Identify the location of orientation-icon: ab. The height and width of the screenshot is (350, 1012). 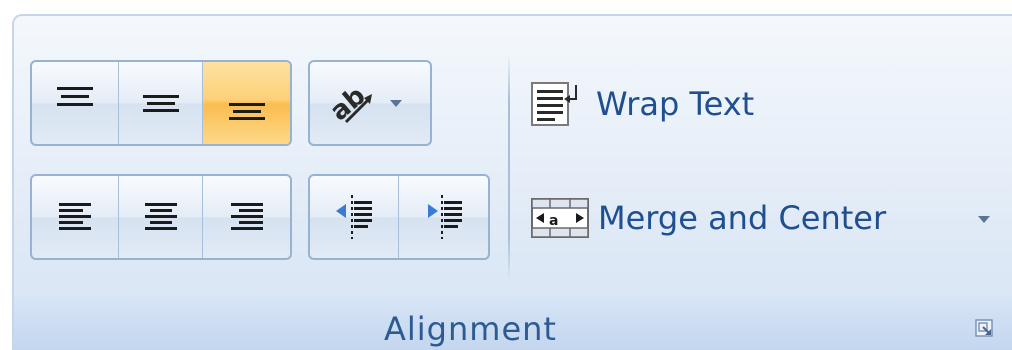
(348, 104).